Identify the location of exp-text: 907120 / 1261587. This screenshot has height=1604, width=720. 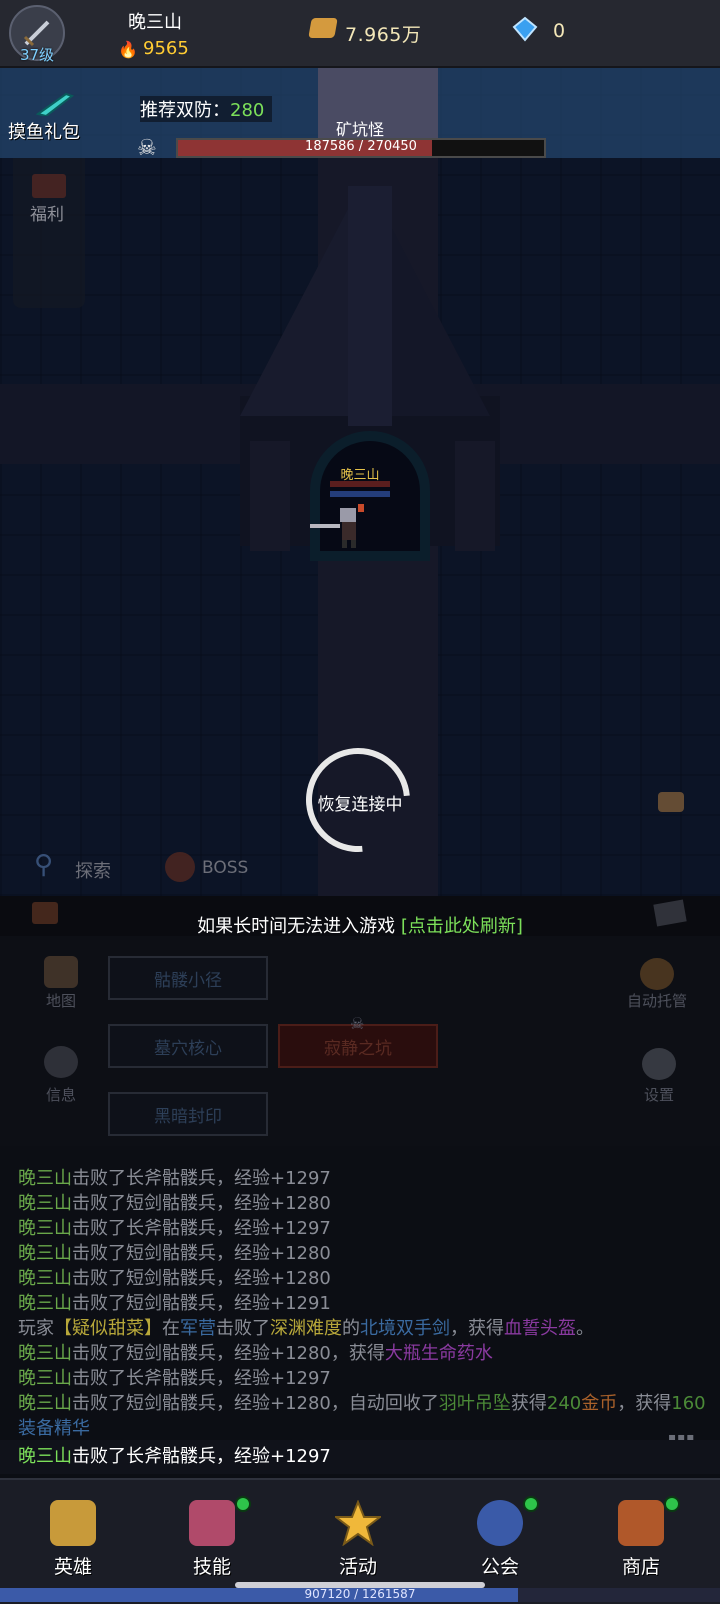
(360, 1594).